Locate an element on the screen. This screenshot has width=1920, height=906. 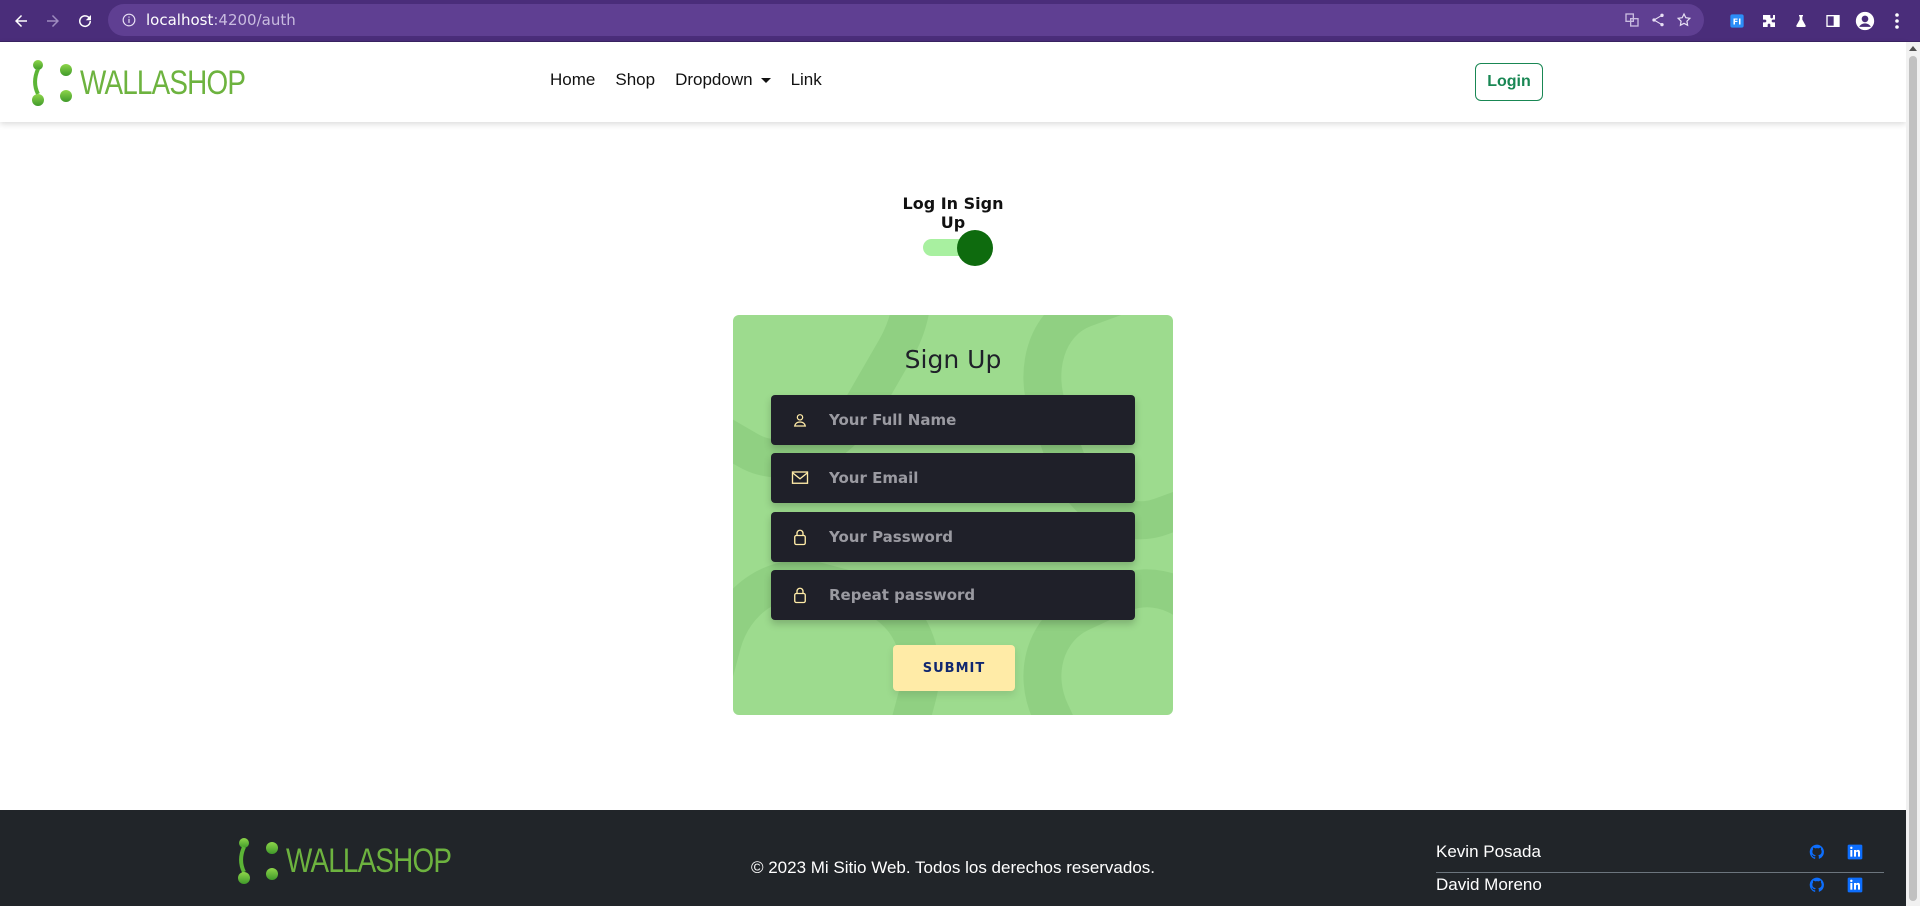
signup-title: Sign Up is located at coordinates (953, 359).